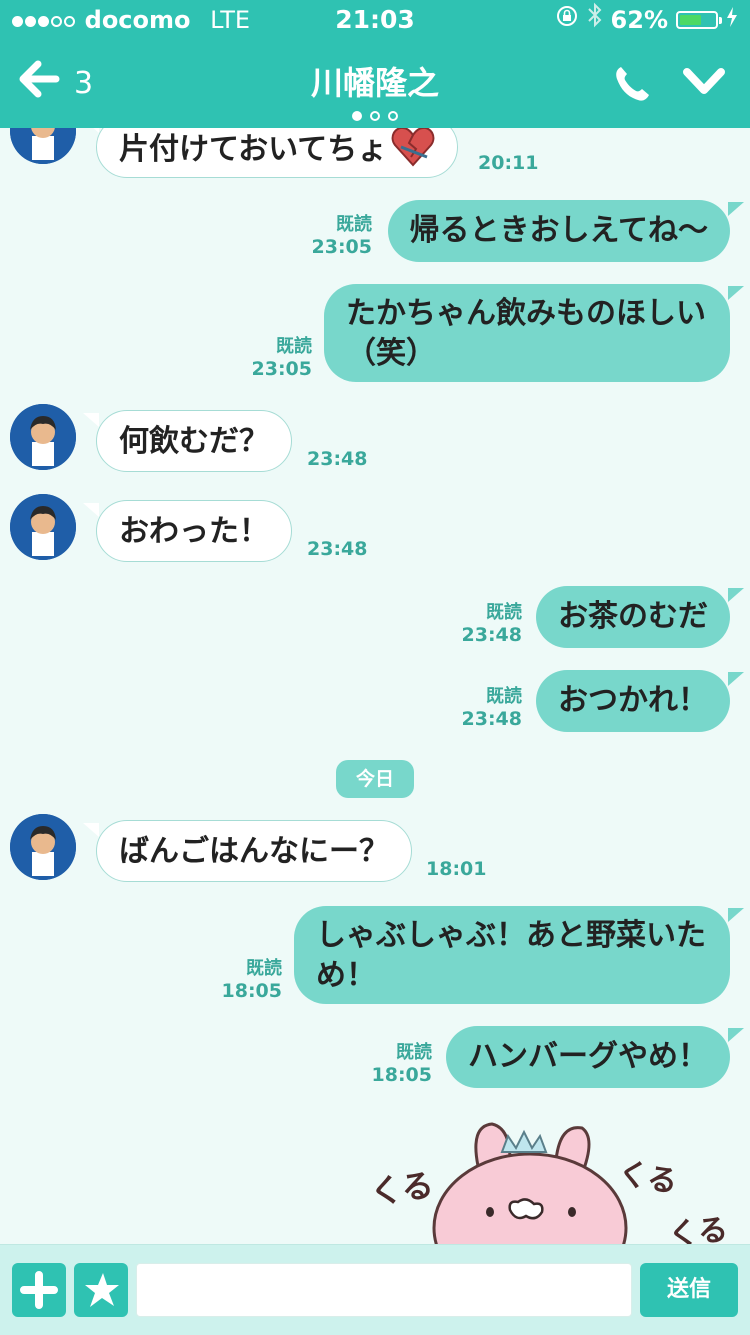 This screenshot has width=750, height=1335. I want to click on message-bubble-incoming: 何飲むだ？, so click(187, 441).